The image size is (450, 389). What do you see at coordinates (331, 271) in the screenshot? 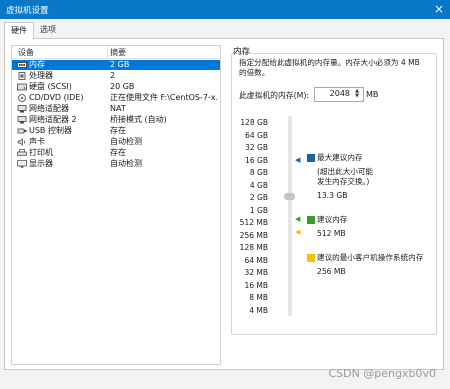
I see `guest-min-value: 256 MB` at bounding box center [331, 271].